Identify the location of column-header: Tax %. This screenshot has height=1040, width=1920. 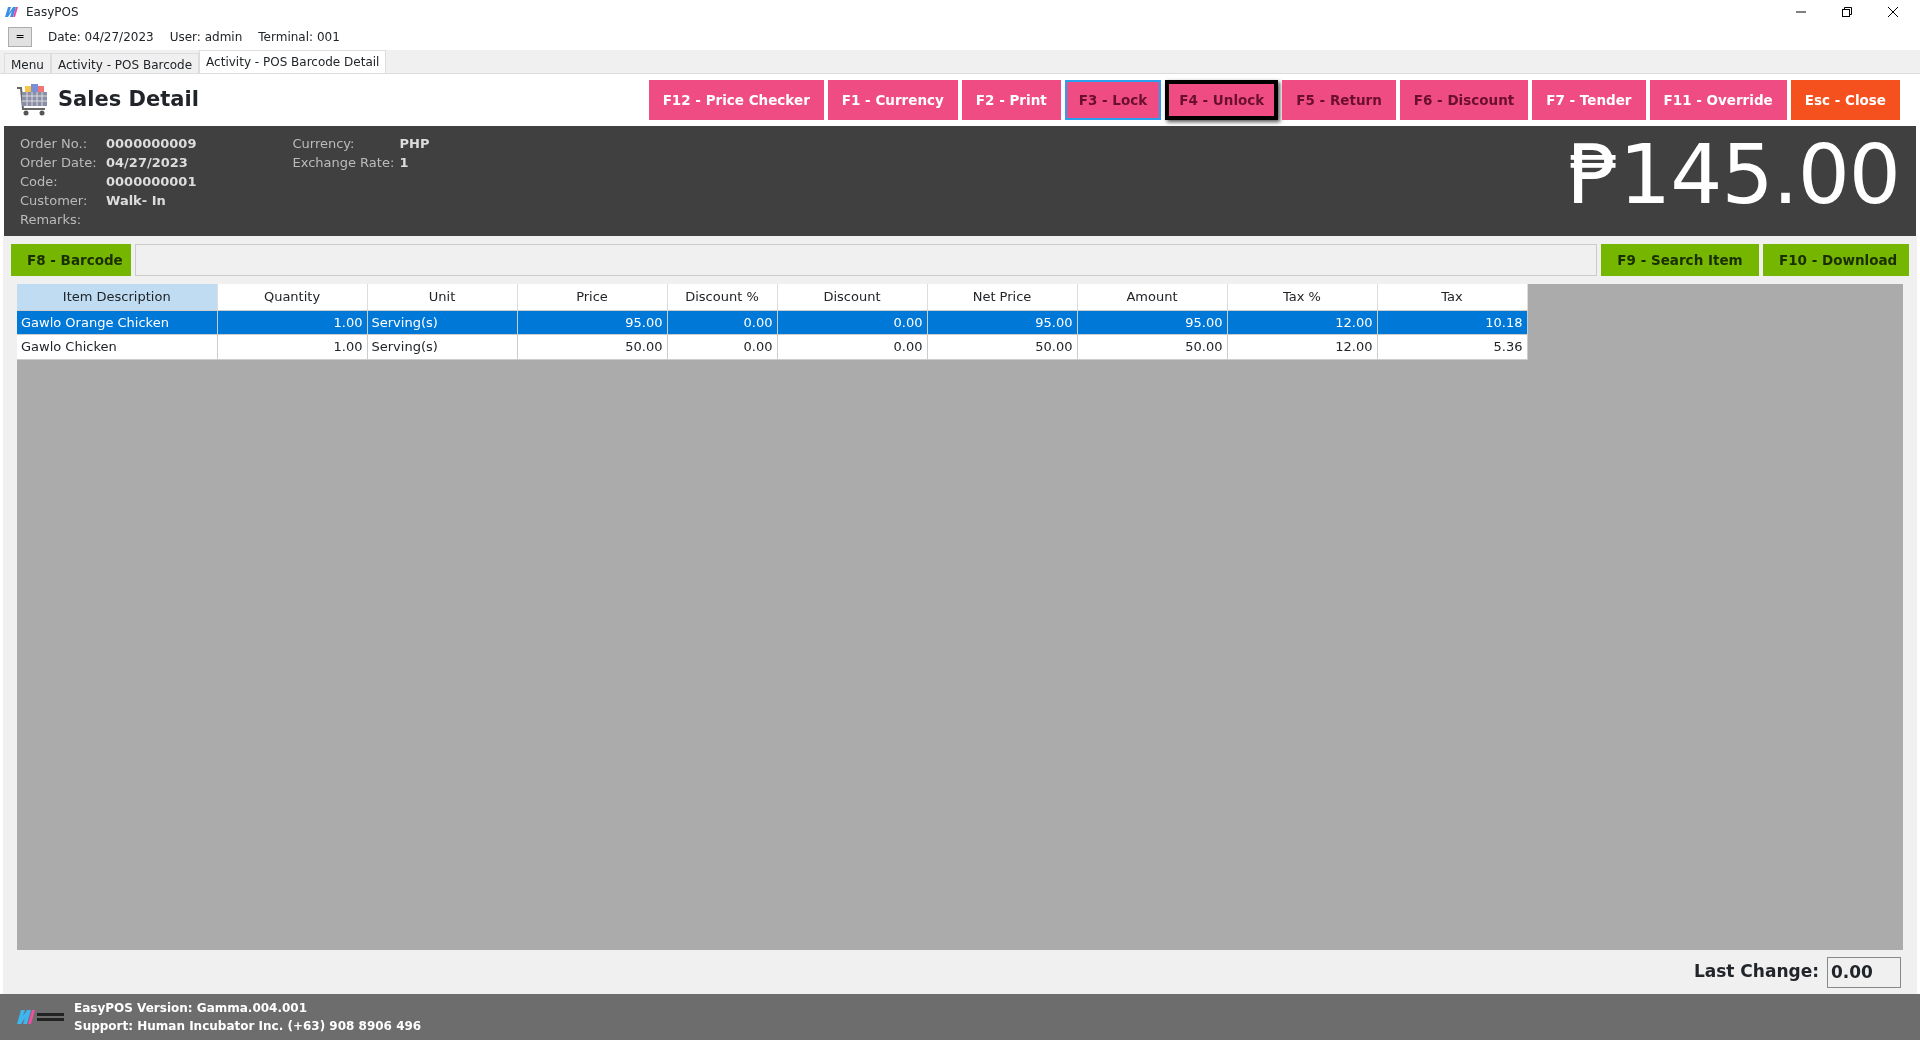
(1302, 297).